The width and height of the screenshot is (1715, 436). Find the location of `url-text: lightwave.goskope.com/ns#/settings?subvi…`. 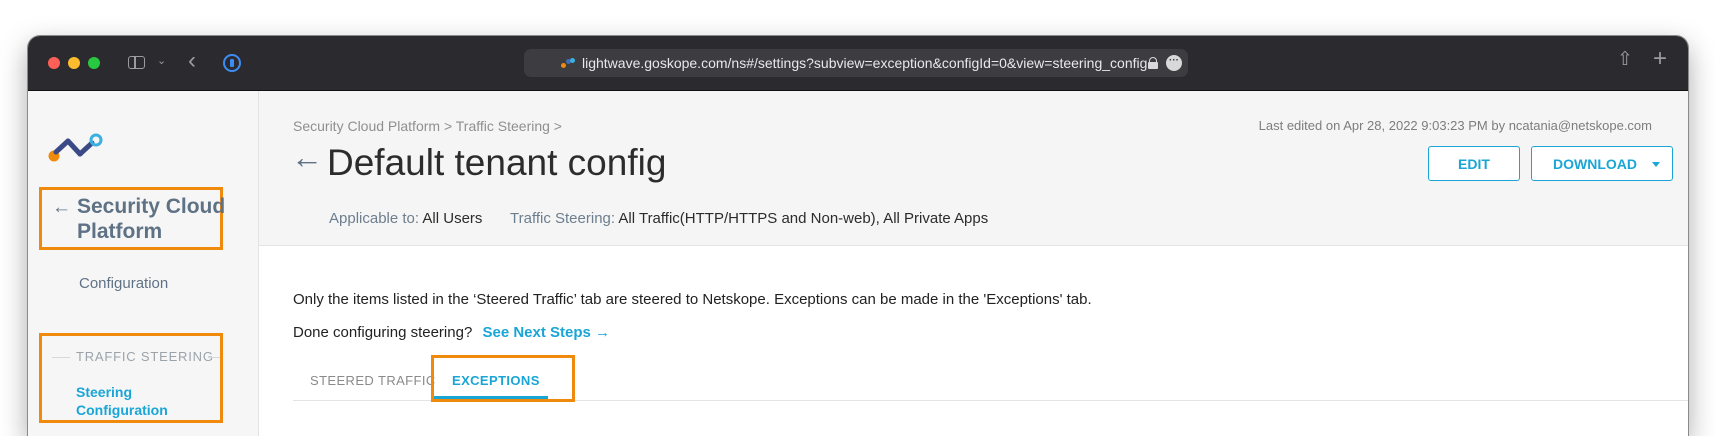

url-text: lightwave.goskope.com/ns#/settings?subvi… is located at coordinates (865, 63).